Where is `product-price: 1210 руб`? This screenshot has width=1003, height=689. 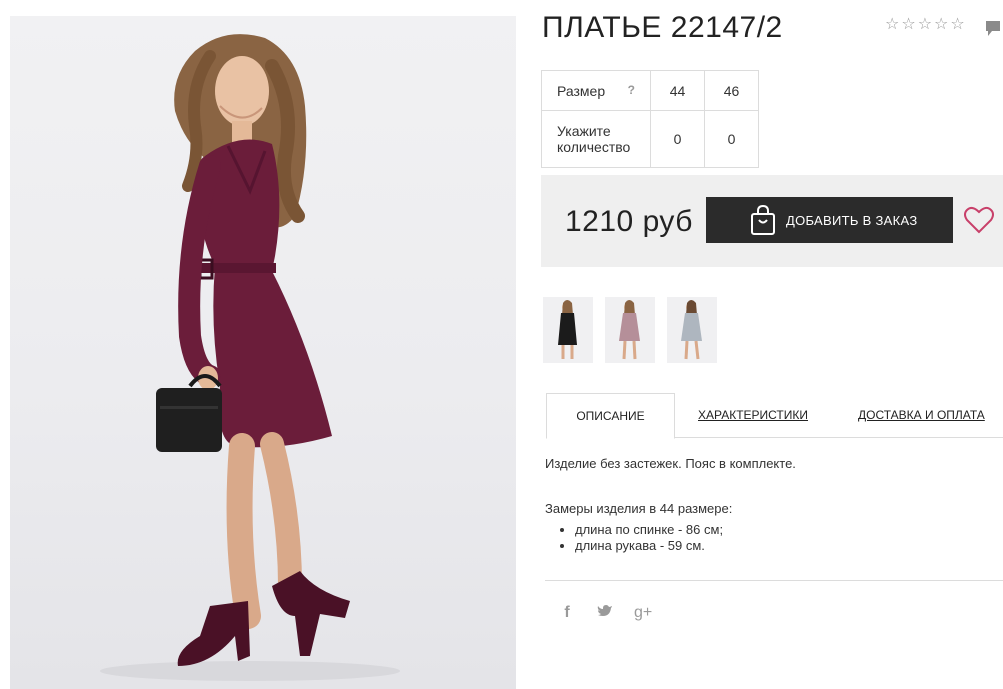 product-price: 1210 руб is located at coordinates (629, 221).